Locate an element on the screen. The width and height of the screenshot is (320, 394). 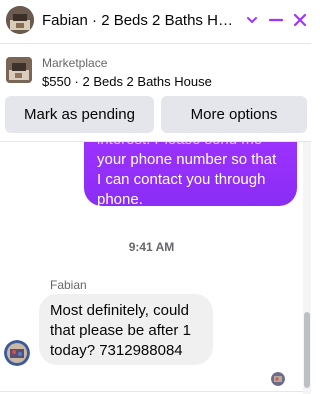
listing-category: Marketplace is located at coordinates (75, 63).